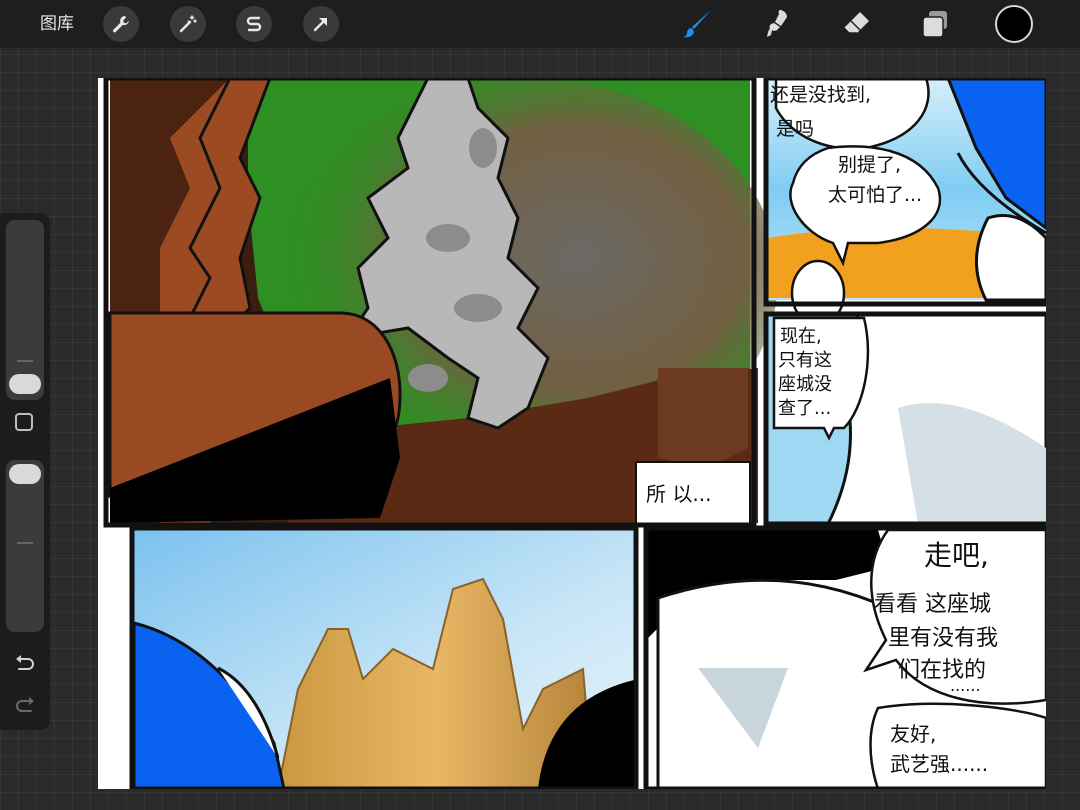 Image resolution: width=1080 pixels, height=810 pixels. I want to click on transform-arrow-icon, so click(321, 24).